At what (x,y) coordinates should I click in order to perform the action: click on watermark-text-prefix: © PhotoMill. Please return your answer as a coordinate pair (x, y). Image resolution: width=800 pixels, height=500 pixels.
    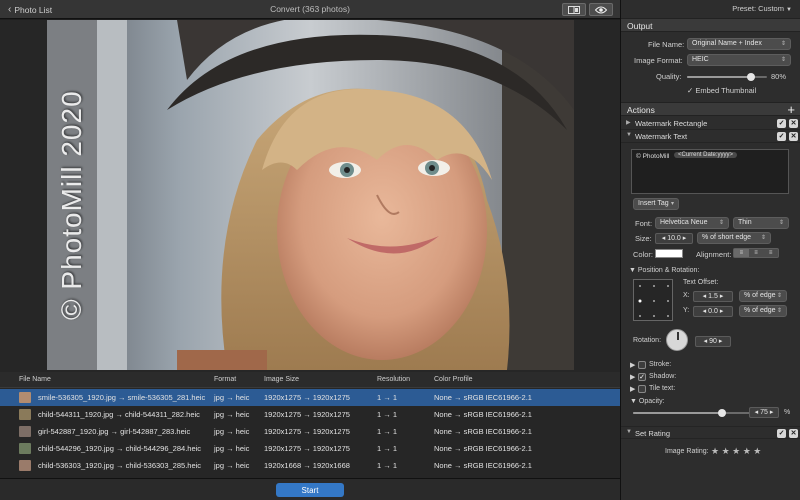
    Looking at the image, I should click on (653, 156).